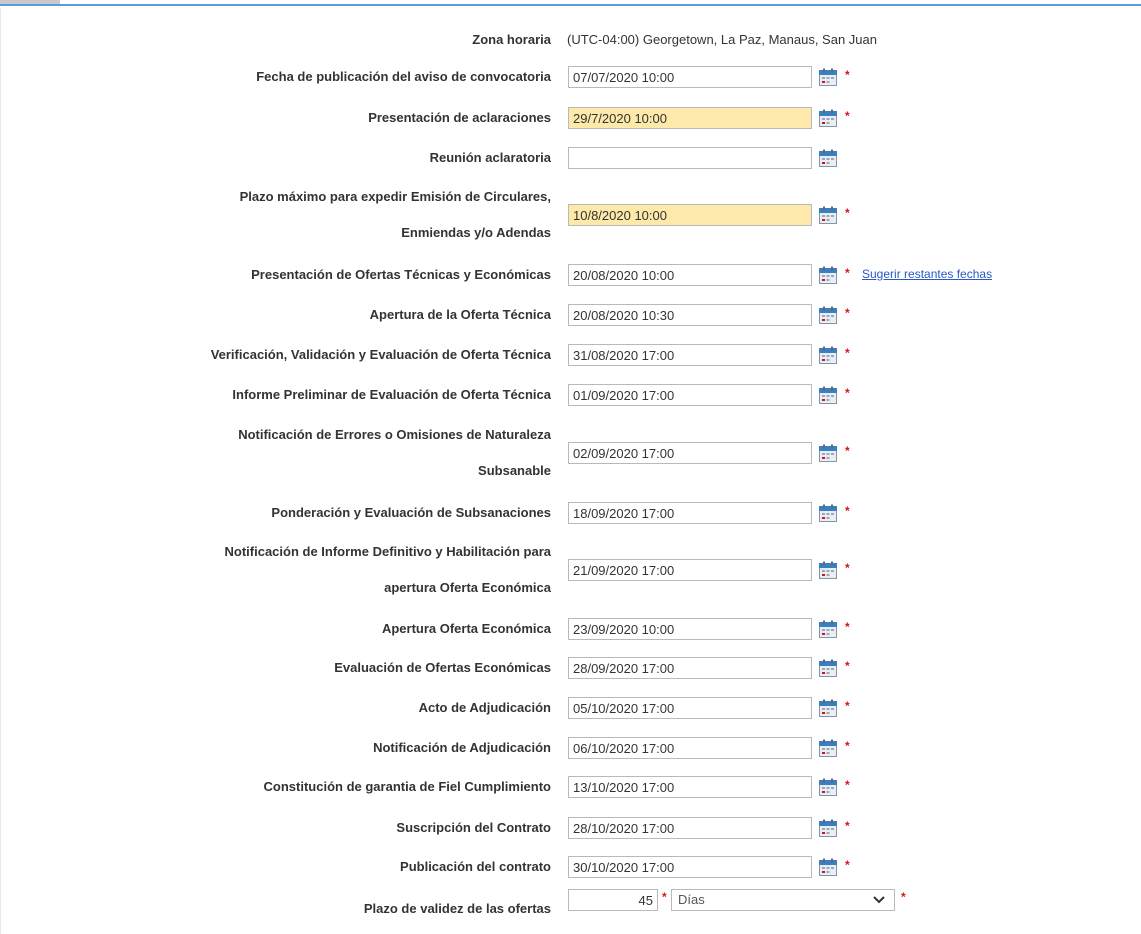 Image resolution: width=1141 pixels, height=934 pixels. What do you see at coordinates (460, 314) in the screenshot?
I see `field-label-line: Apertura de la Oferta Técnica` at bounding box center [460, 314].